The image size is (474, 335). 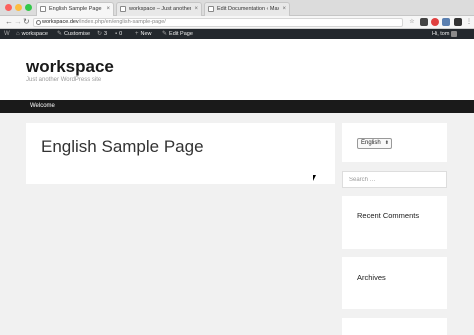 I want to click on tab-title: English Sample Page – worksp, so click(x=76, y=9).